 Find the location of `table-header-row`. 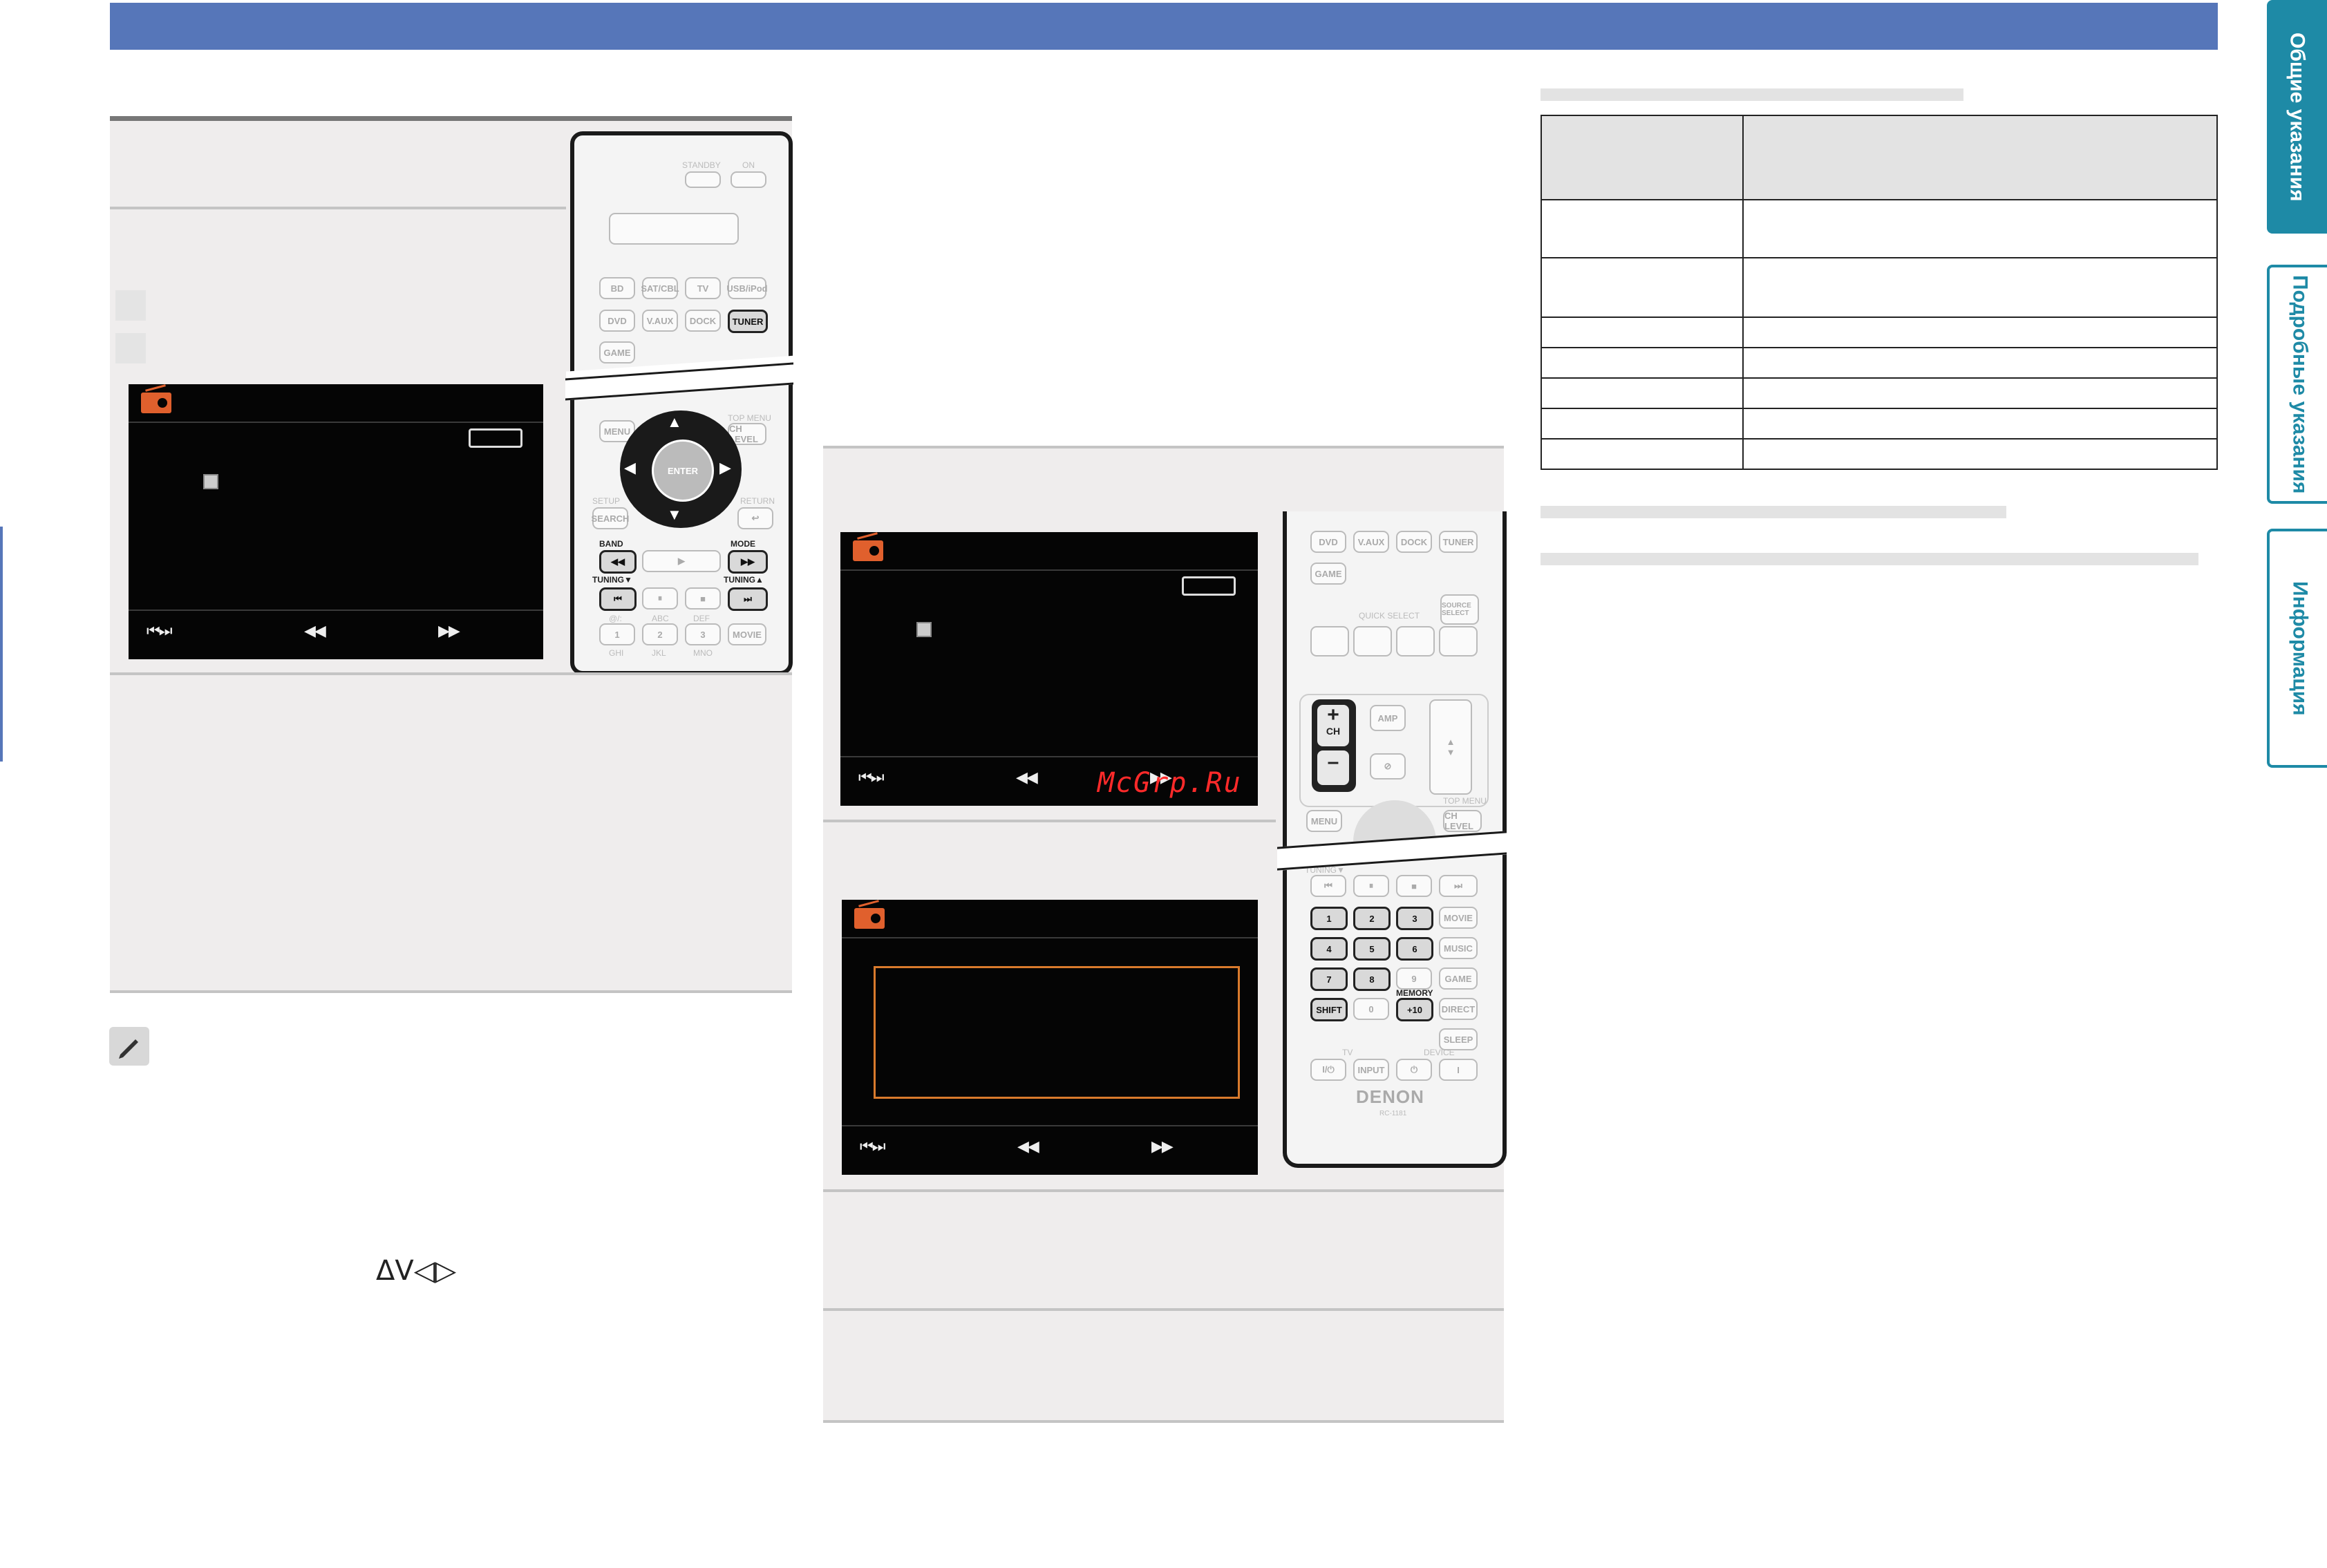

table-header-row is located at coordinates (1879, 157).